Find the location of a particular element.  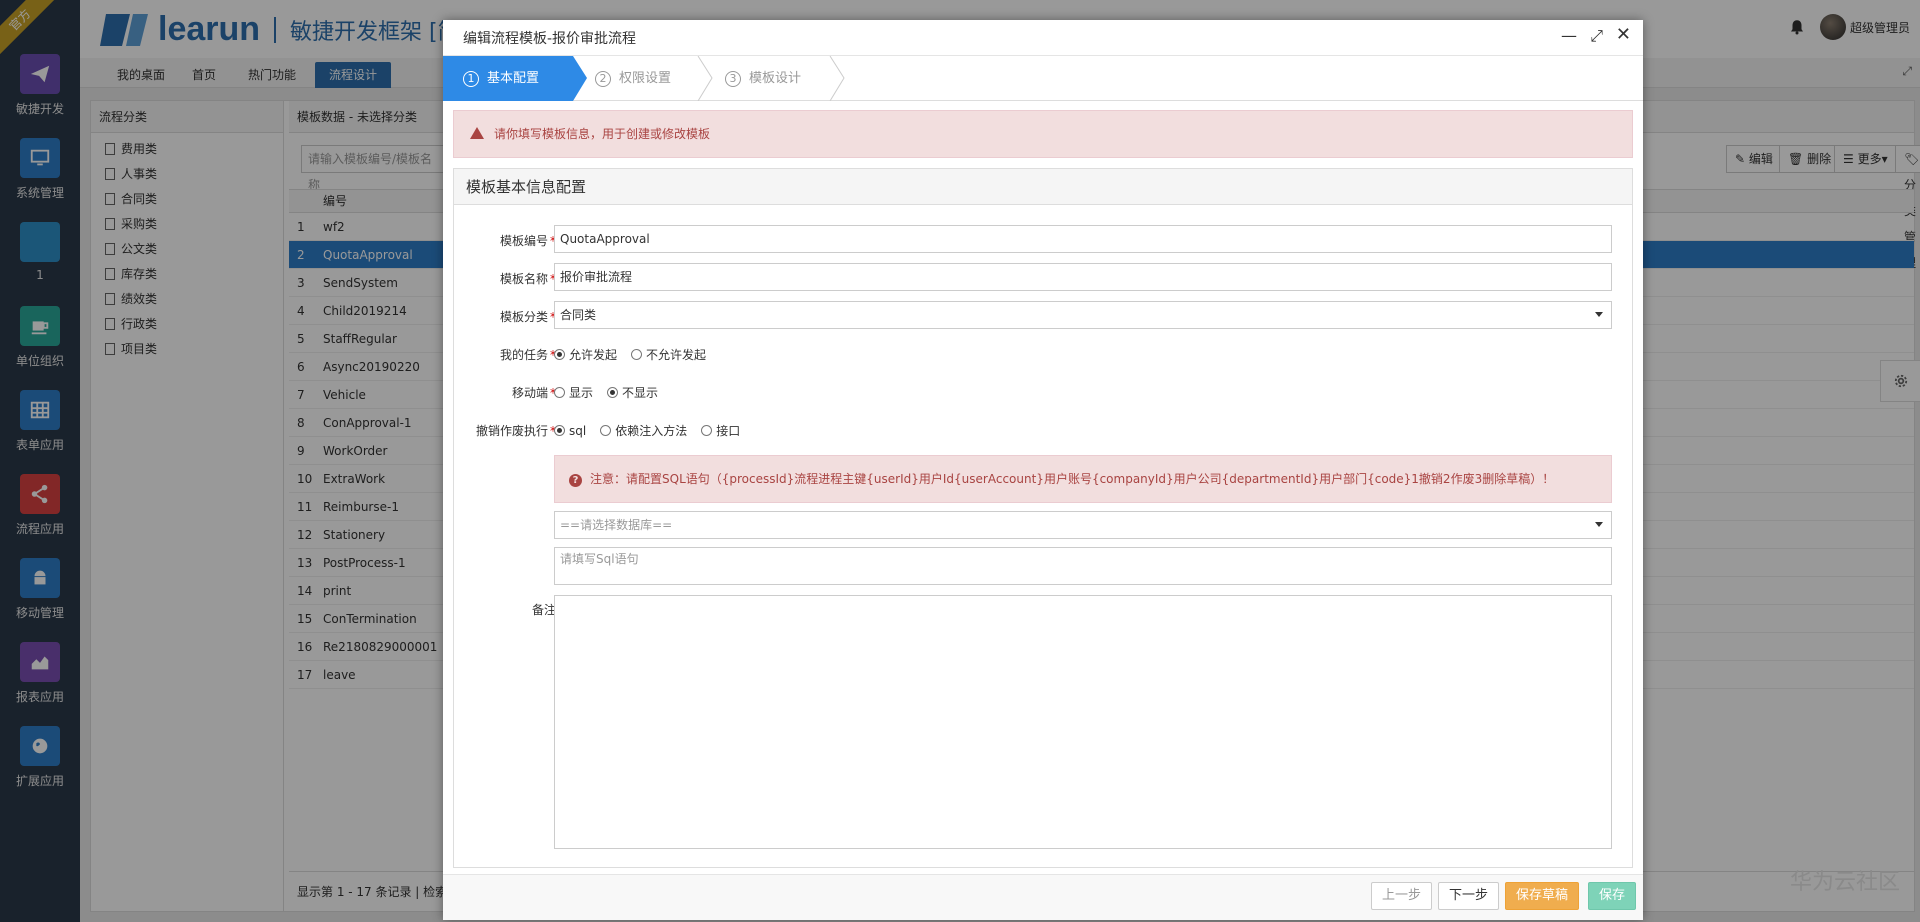

question-icon: ? is located at coordinates (575, 480).